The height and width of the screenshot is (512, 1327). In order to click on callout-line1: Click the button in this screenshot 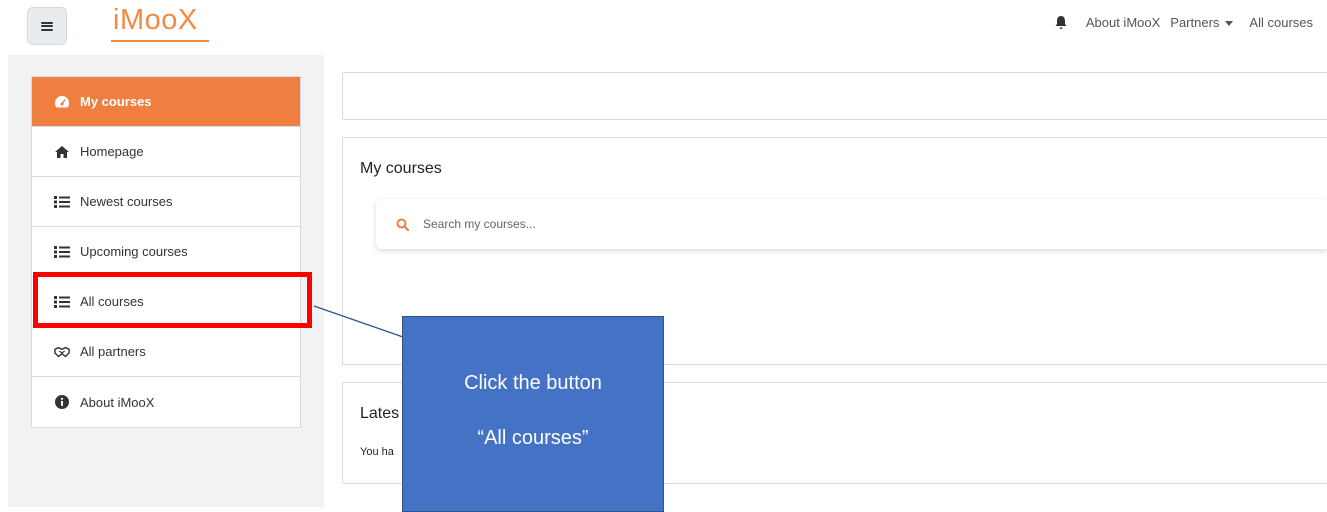, I will do `click(533, 383)`.